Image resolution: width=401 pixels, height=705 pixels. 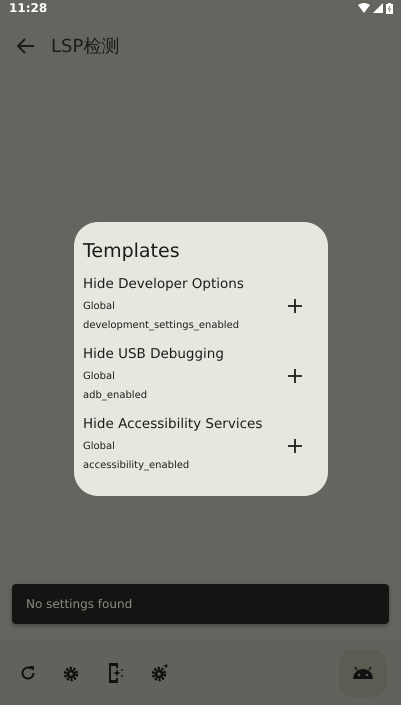 What do you see at coordinates (378, 8) in the screenshot?
I see `signal-icon` at bounding box center [378, 8].